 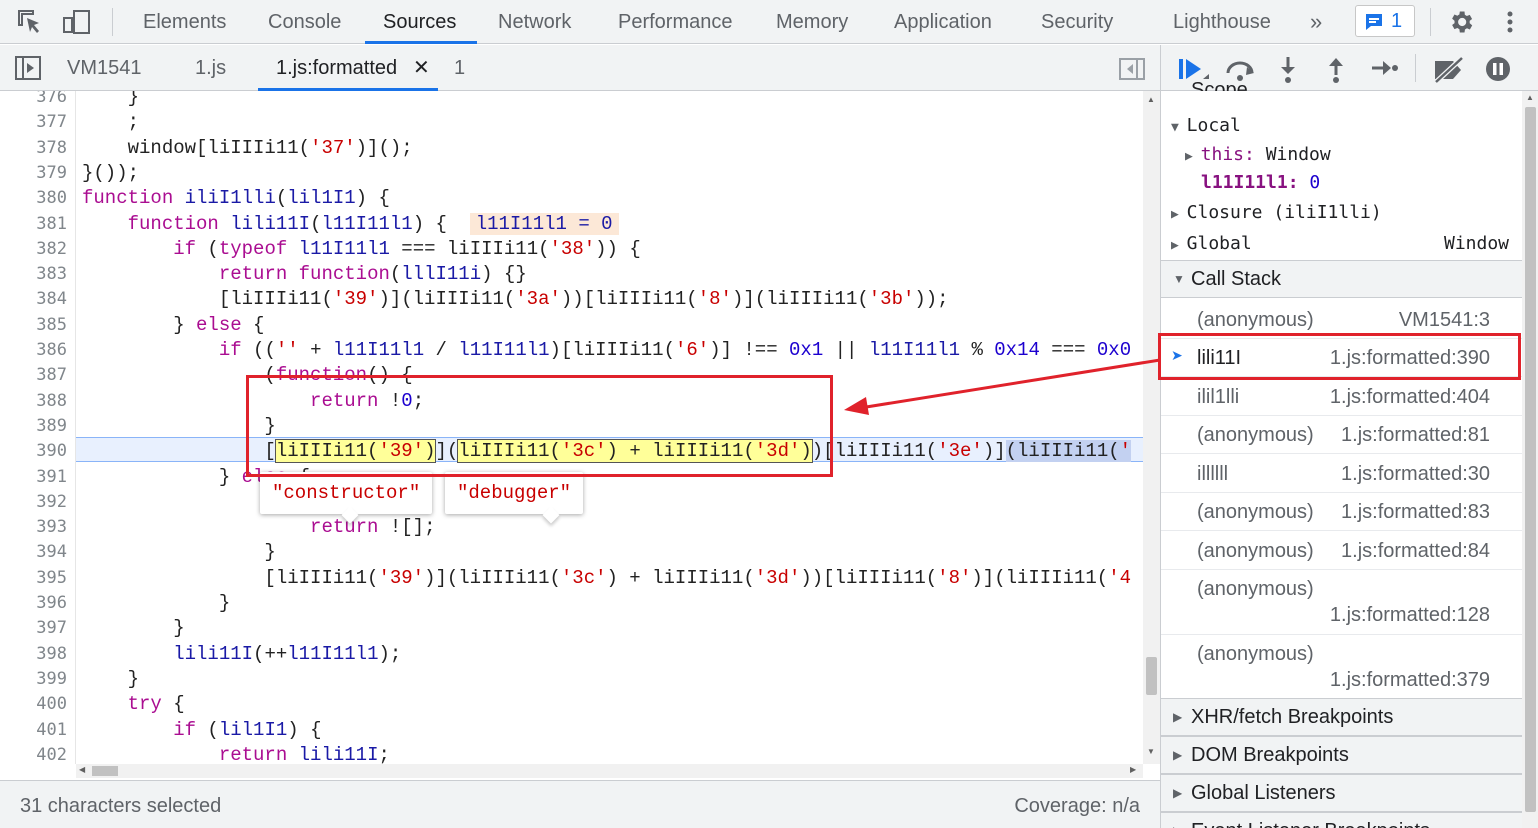 What do you see at coordinates (1151, 427) in the screenshot?
I see `editor-vertical-scrollbar: ▲ ▼` at bounding box center [1151, 427].